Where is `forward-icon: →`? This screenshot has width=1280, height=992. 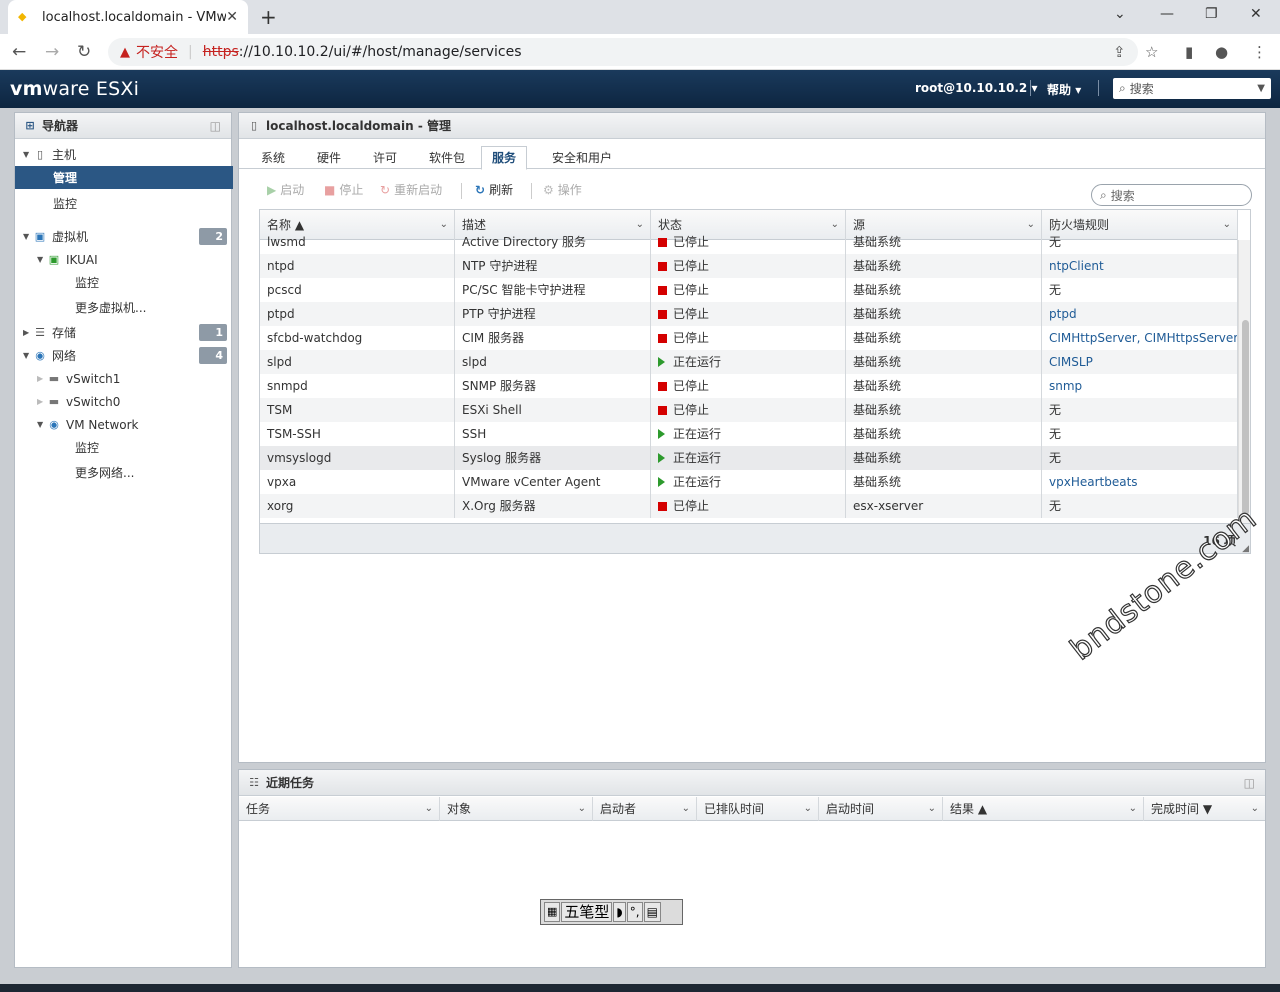 forward-icon: → is located at coordinates (52, 52).